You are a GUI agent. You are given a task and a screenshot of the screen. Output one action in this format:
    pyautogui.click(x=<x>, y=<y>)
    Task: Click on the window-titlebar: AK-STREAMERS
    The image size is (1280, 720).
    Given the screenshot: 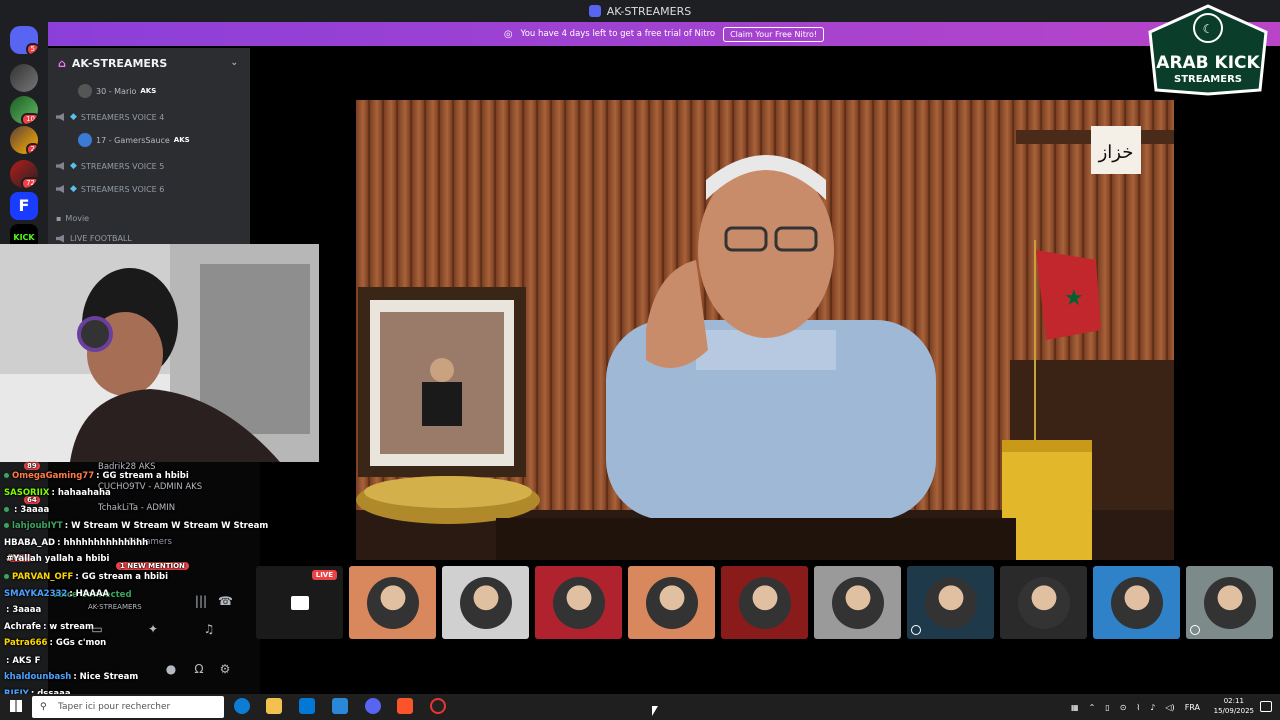 What is the action you would take?
    pyautogui.click(x=640, y=11)
    